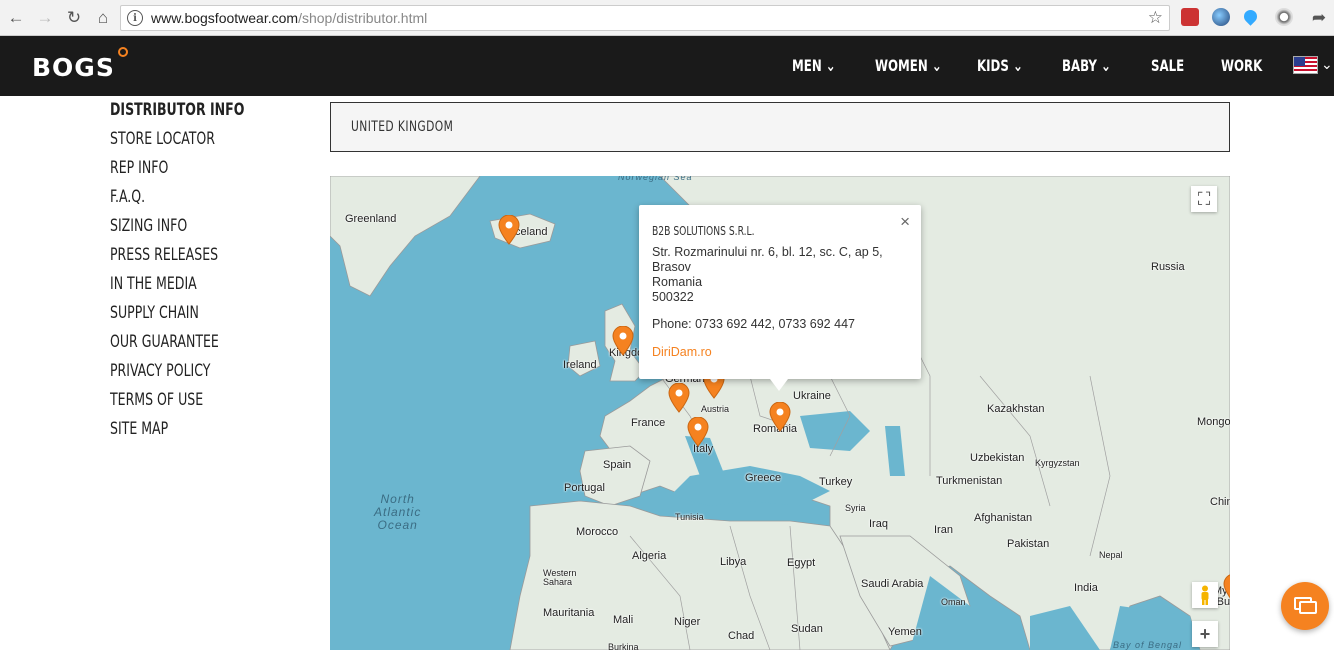 This screenshot has height=654, width=1334. What do you see at coordinates (953, 602) in the screenshot?
I see `map-label-oman: Oman` at bounding box center [953, 602].